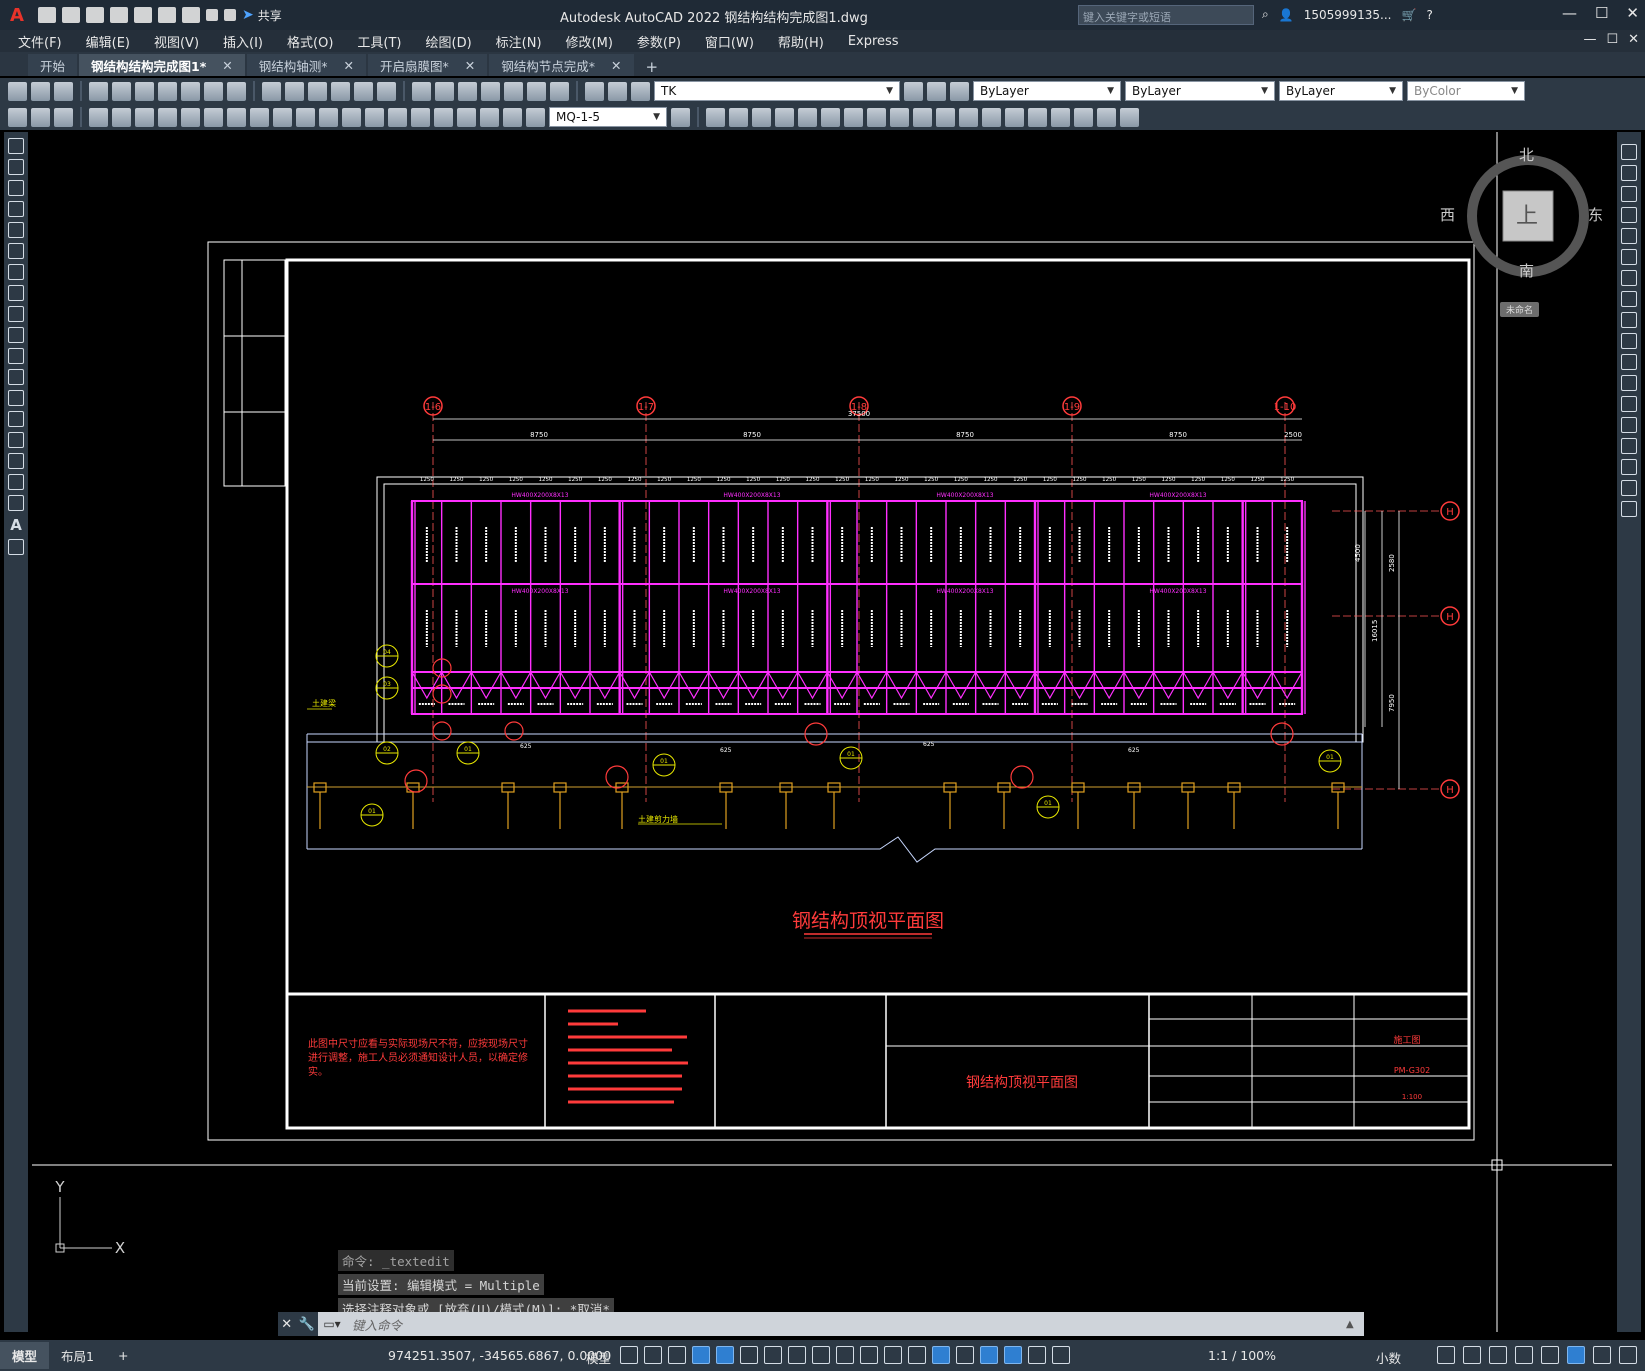 This screenshot has height=1371, width=1645. I want to click on publish-icon, so click(143, 15).